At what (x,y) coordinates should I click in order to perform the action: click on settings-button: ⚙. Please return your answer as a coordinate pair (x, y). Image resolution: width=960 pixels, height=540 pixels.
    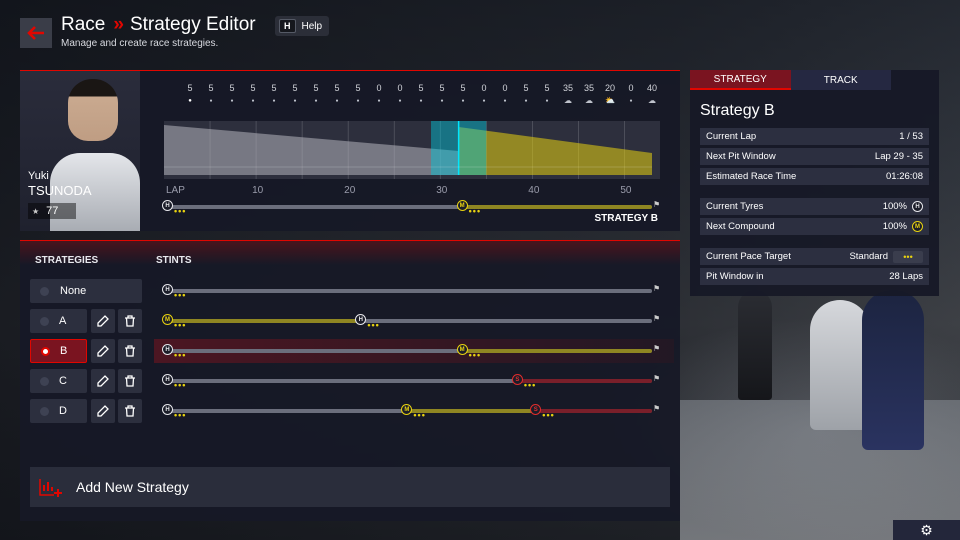
    Looking at the image, I should click on (926, 530).